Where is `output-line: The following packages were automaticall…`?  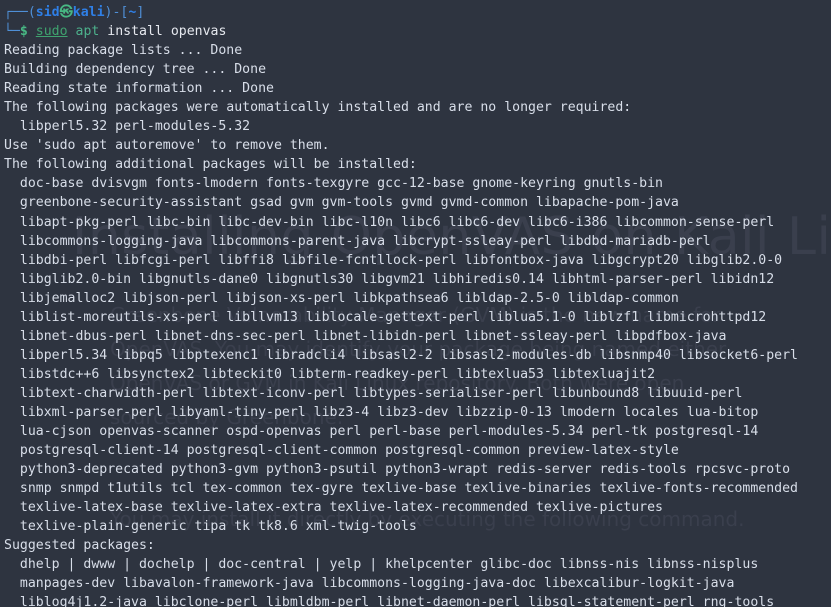 output-line: The following packages were automaticall… is located at coordinates (318, 108).